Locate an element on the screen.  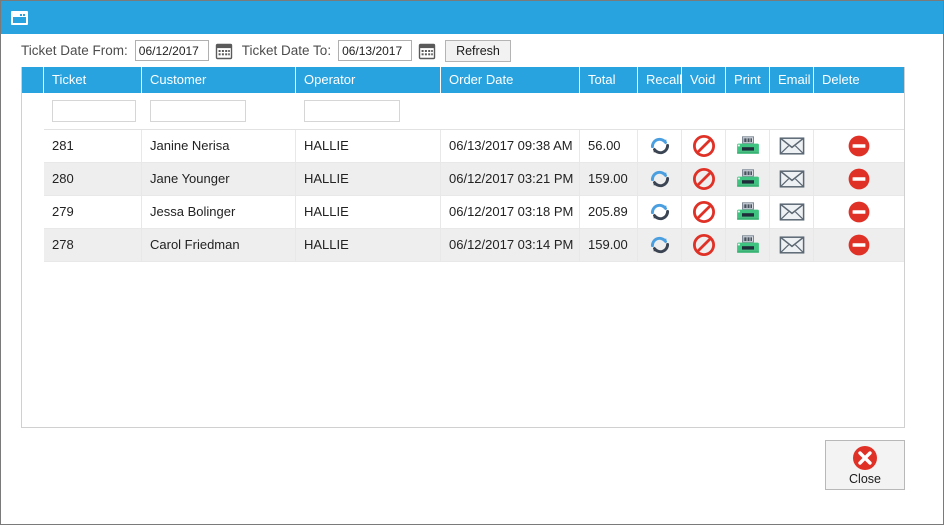
grid-filter-cell-total is located at coordinates (609, 111).